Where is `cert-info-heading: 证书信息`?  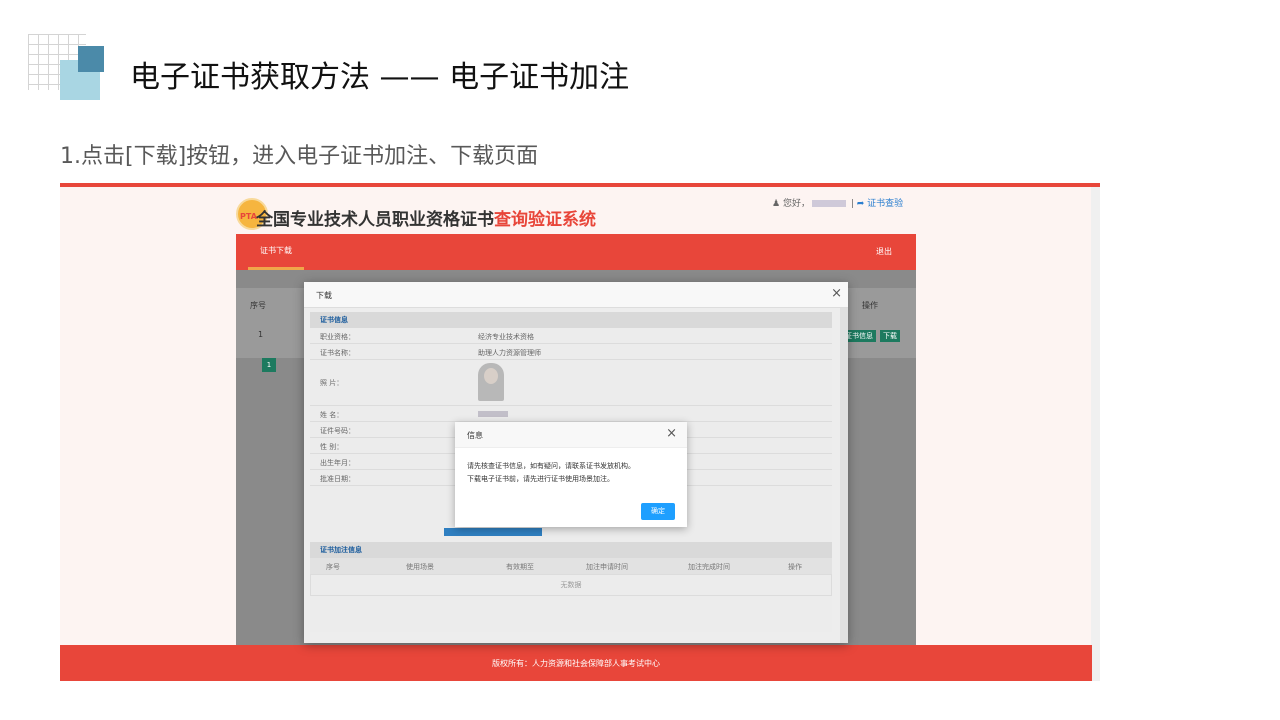
cert-info-heading: 证书信息 is located at coordinates (571, 320).